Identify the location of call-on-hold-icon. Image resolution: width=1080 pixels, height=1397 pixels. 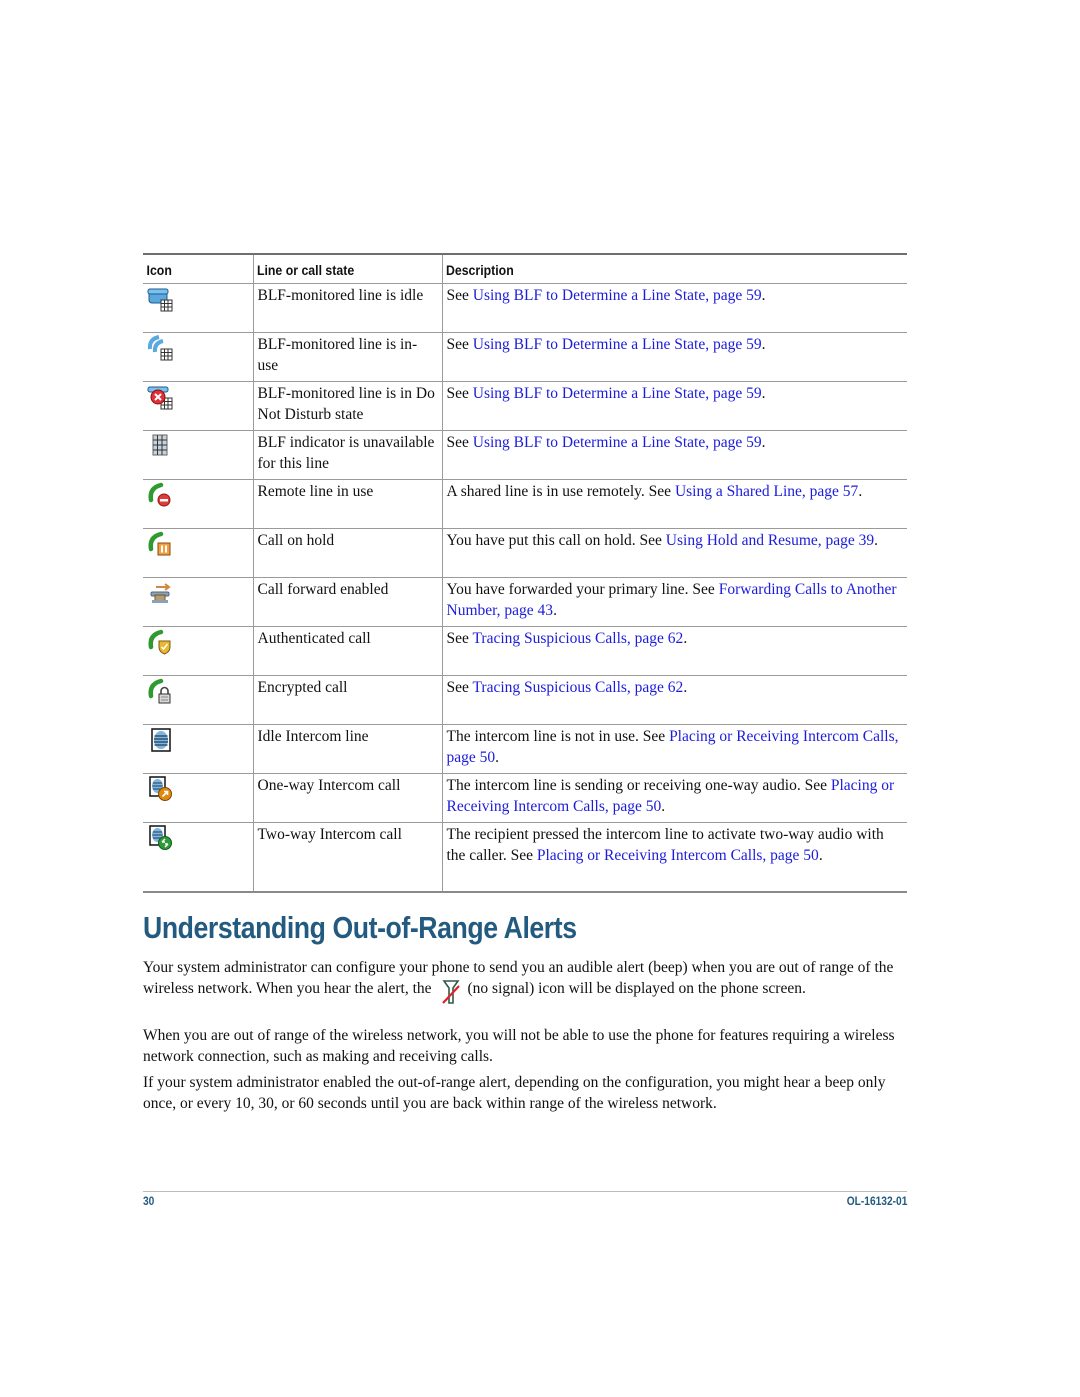
(159, 543).